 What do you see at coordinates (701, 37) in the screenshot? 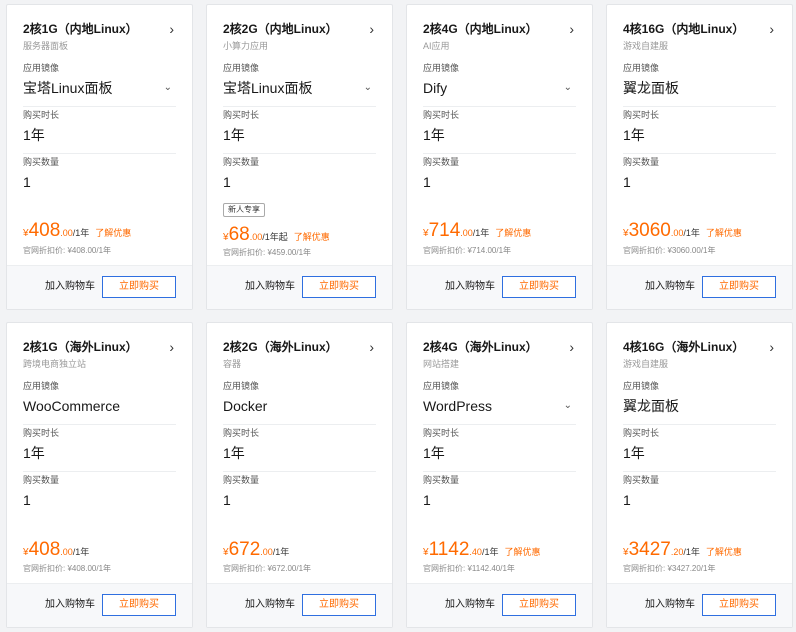
I see `card-header: 4核16G（内地Linux） › 游戏自建服` at bounding box center [701, 37].